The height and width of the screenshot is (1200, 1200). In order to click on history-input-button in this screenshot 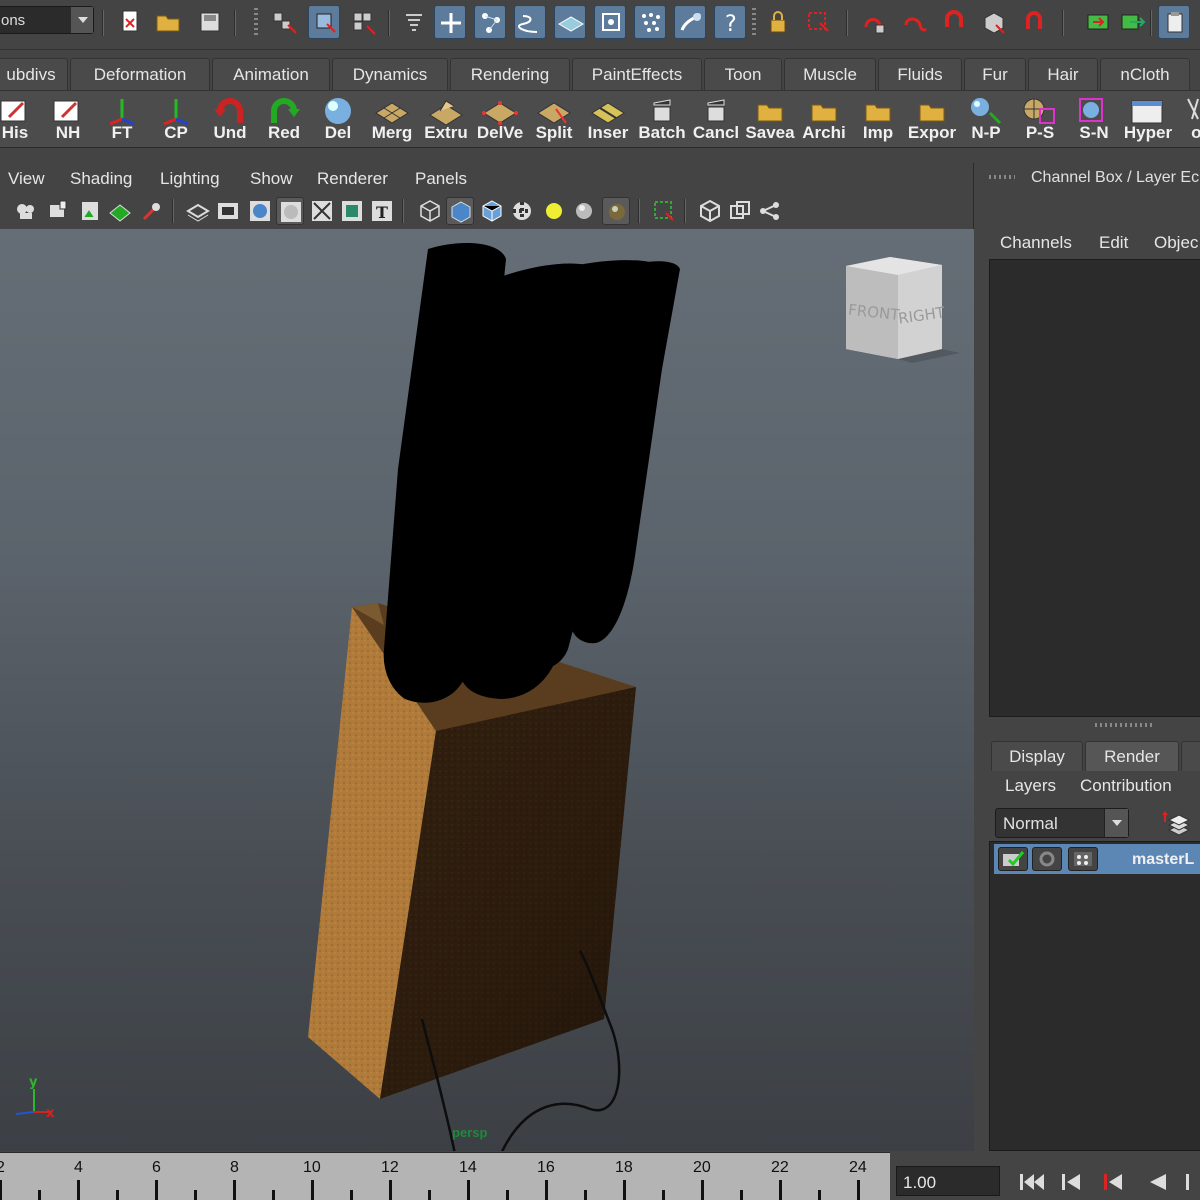, I will do `click(874, 22)`.